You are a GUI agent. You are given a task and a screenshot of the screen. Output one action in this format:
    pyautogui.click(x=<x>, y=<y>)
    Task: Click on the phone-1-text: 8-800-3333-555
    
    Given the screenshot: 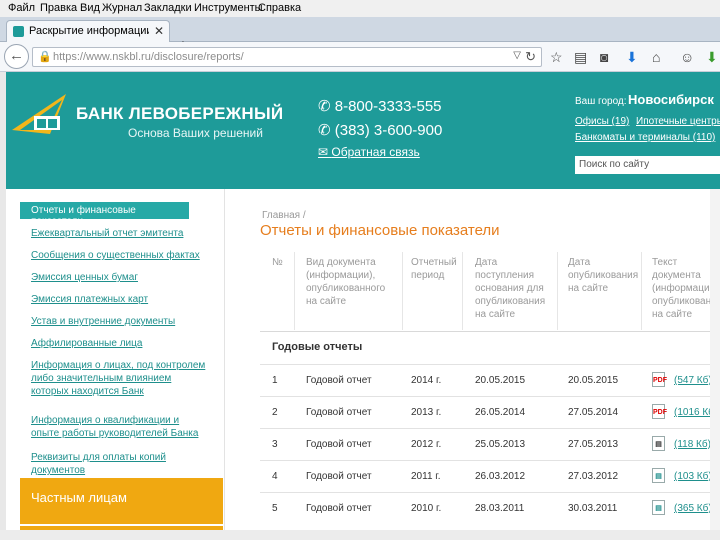 What is the action you would take?
    pyautogui.click(x=388, y=106)
    